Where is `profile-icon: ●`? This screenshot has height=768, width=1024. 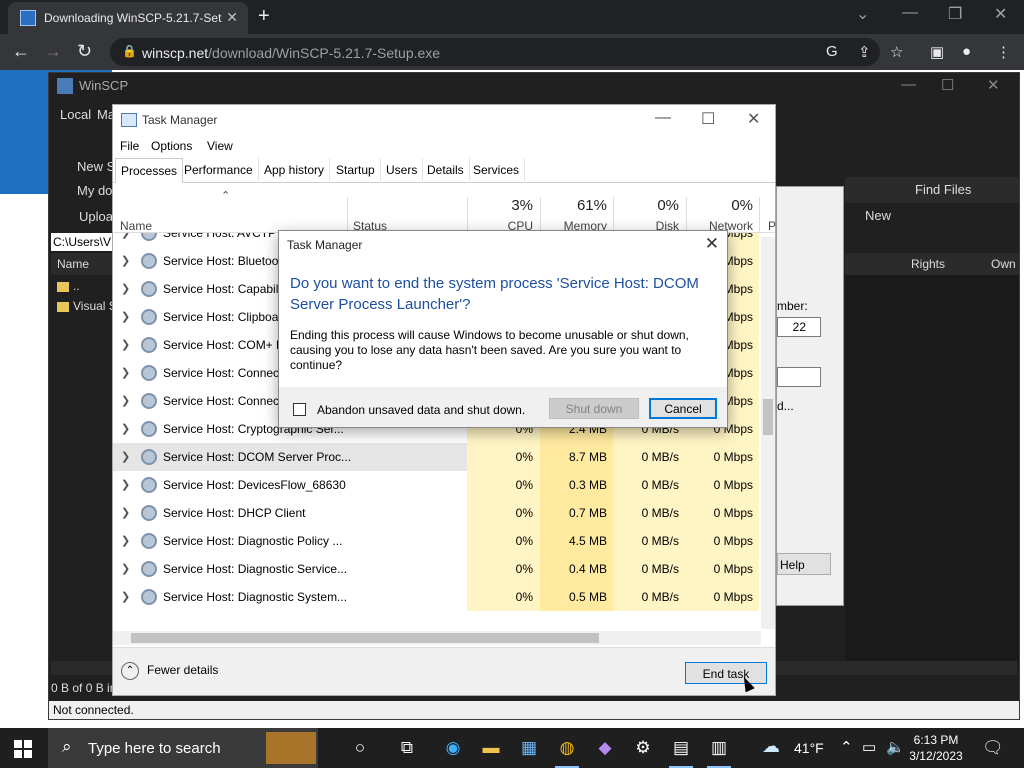
profile-icon: ● is located at coordinates (966, 51).